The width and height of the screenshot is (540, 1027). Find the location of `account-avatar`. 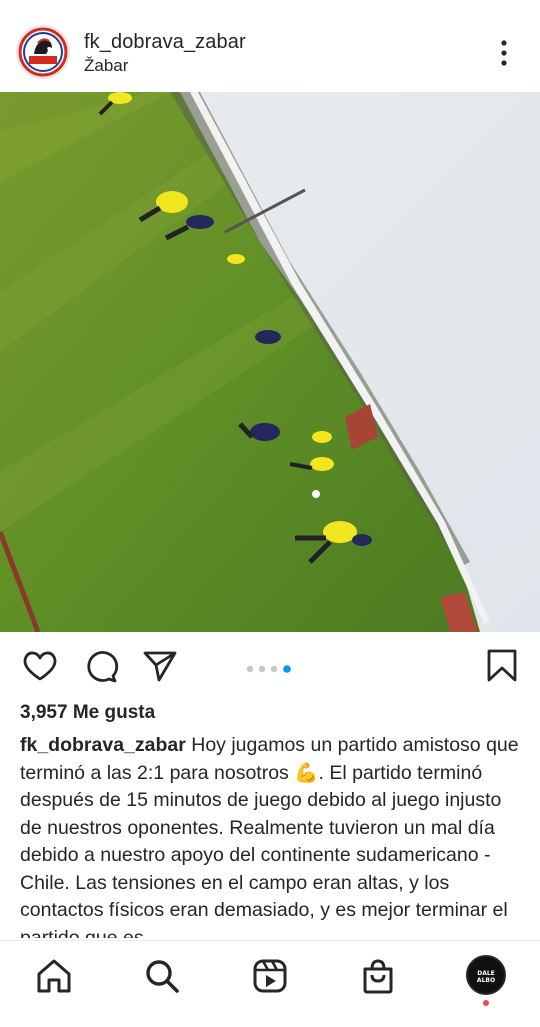

account-avatar is located at coordinates (43, 52).